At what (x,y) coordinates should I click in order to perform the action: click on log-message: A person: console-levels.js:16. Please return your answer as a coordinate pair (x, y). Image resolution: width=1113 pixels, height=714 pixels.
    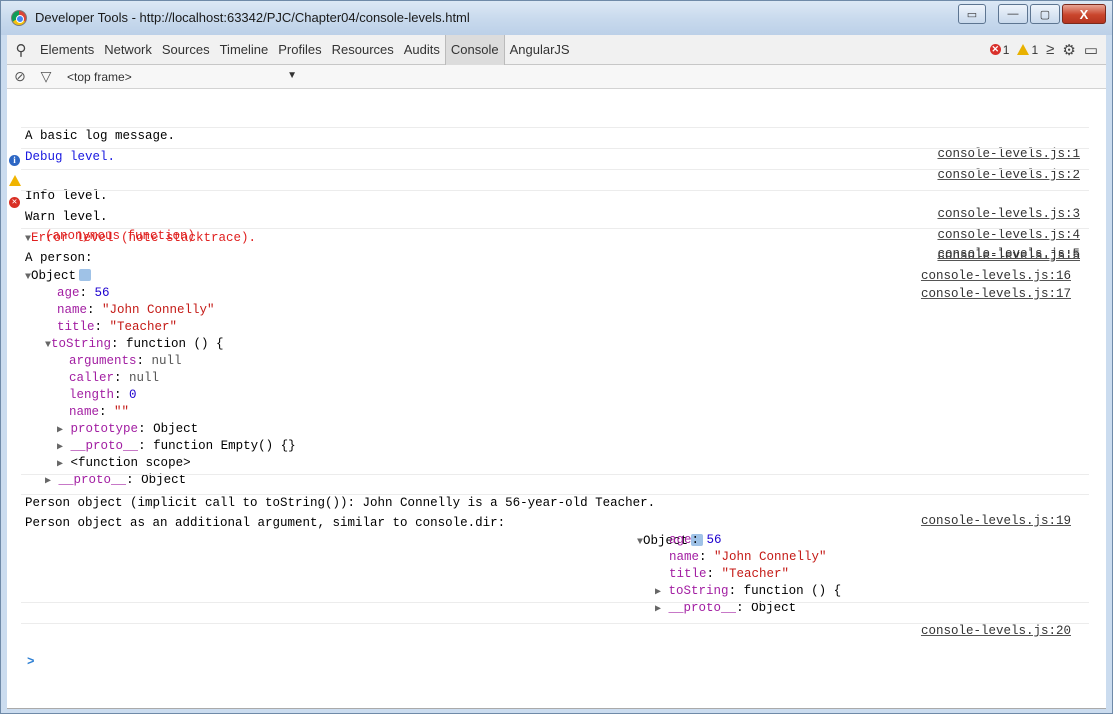
    Looking at the image, I should click on (556, 257).